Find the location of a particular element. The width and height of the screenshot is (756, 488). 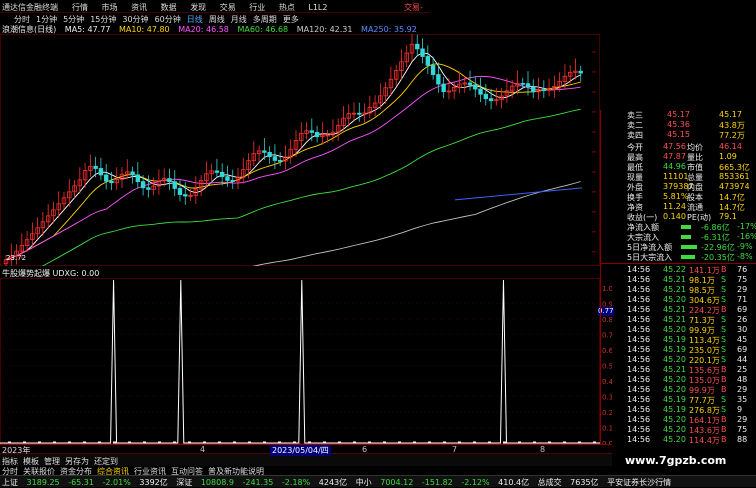

period-tab: 1分钟 is located at coordinates (46, 19).